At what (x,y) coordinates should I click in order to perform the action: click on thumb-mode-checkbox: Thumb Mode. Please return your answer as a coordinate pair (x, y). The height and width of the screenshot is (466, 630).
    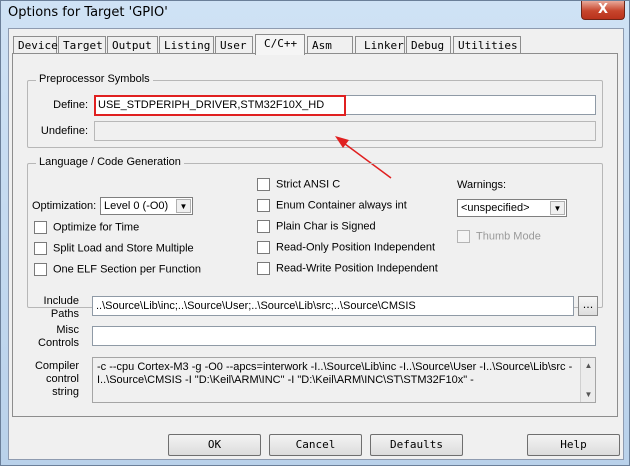
    Looking at the image, I should click on (499, 237).